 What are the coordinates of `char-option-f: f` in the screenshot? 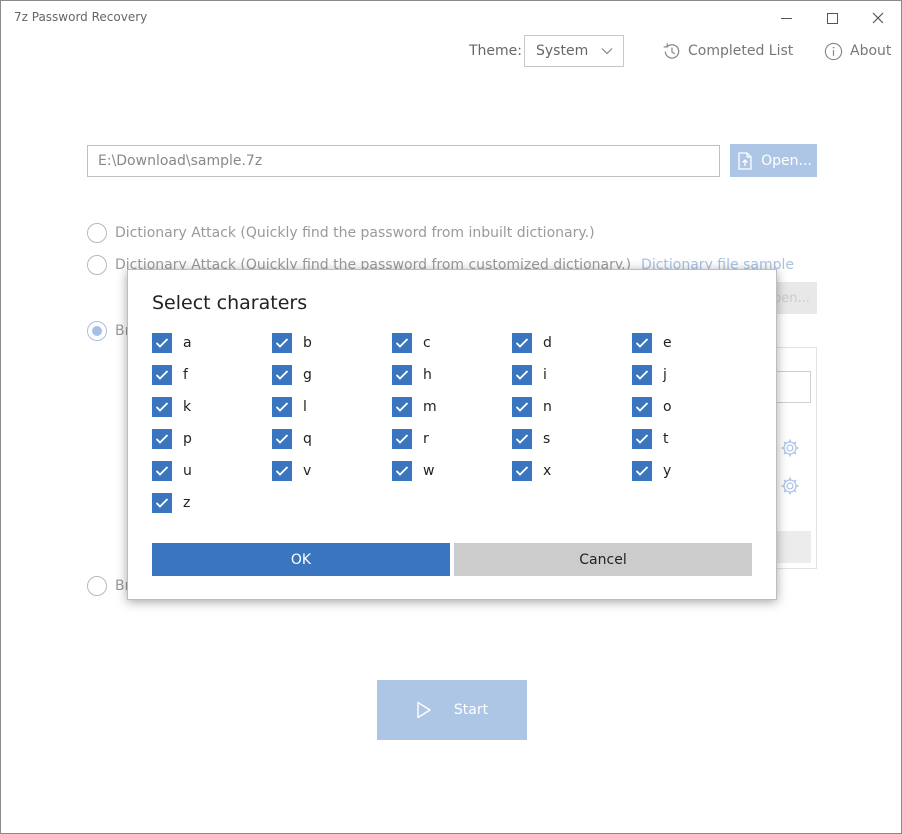 It's located at (170, 375).